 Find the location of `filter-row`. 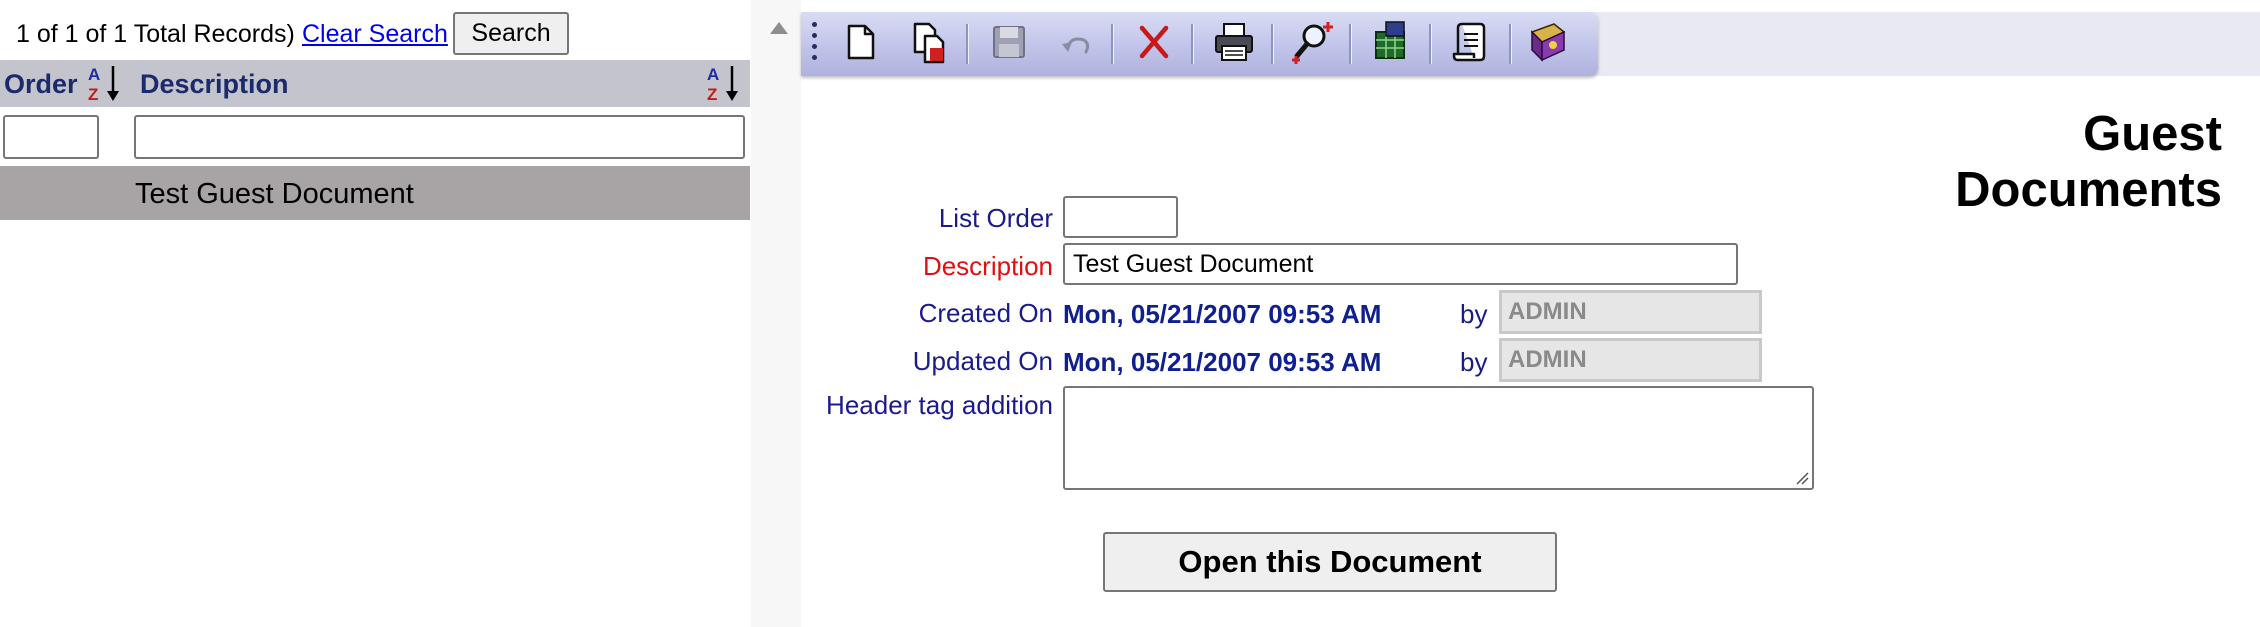

filter-row is located at coordinates (375, 137).